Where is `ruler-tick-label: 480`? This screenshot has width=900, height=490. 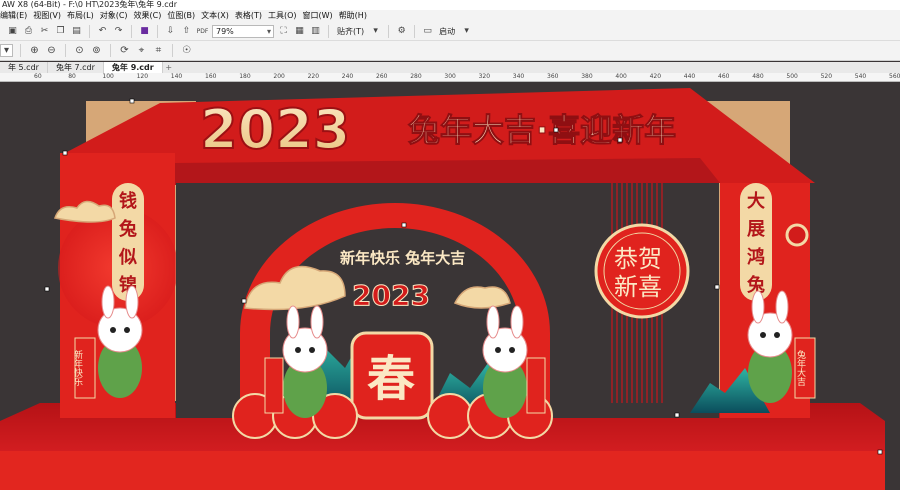 ruler-tick-label: 480 is located at coordinates (758, 76).